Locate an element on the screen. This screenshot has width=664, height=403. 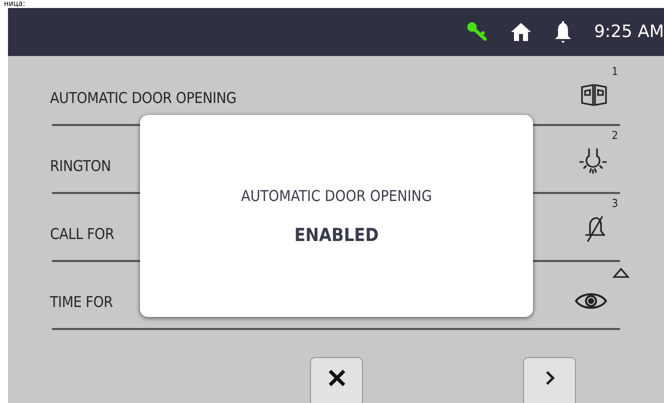
eye-icon is located at coordinates (591, 301).